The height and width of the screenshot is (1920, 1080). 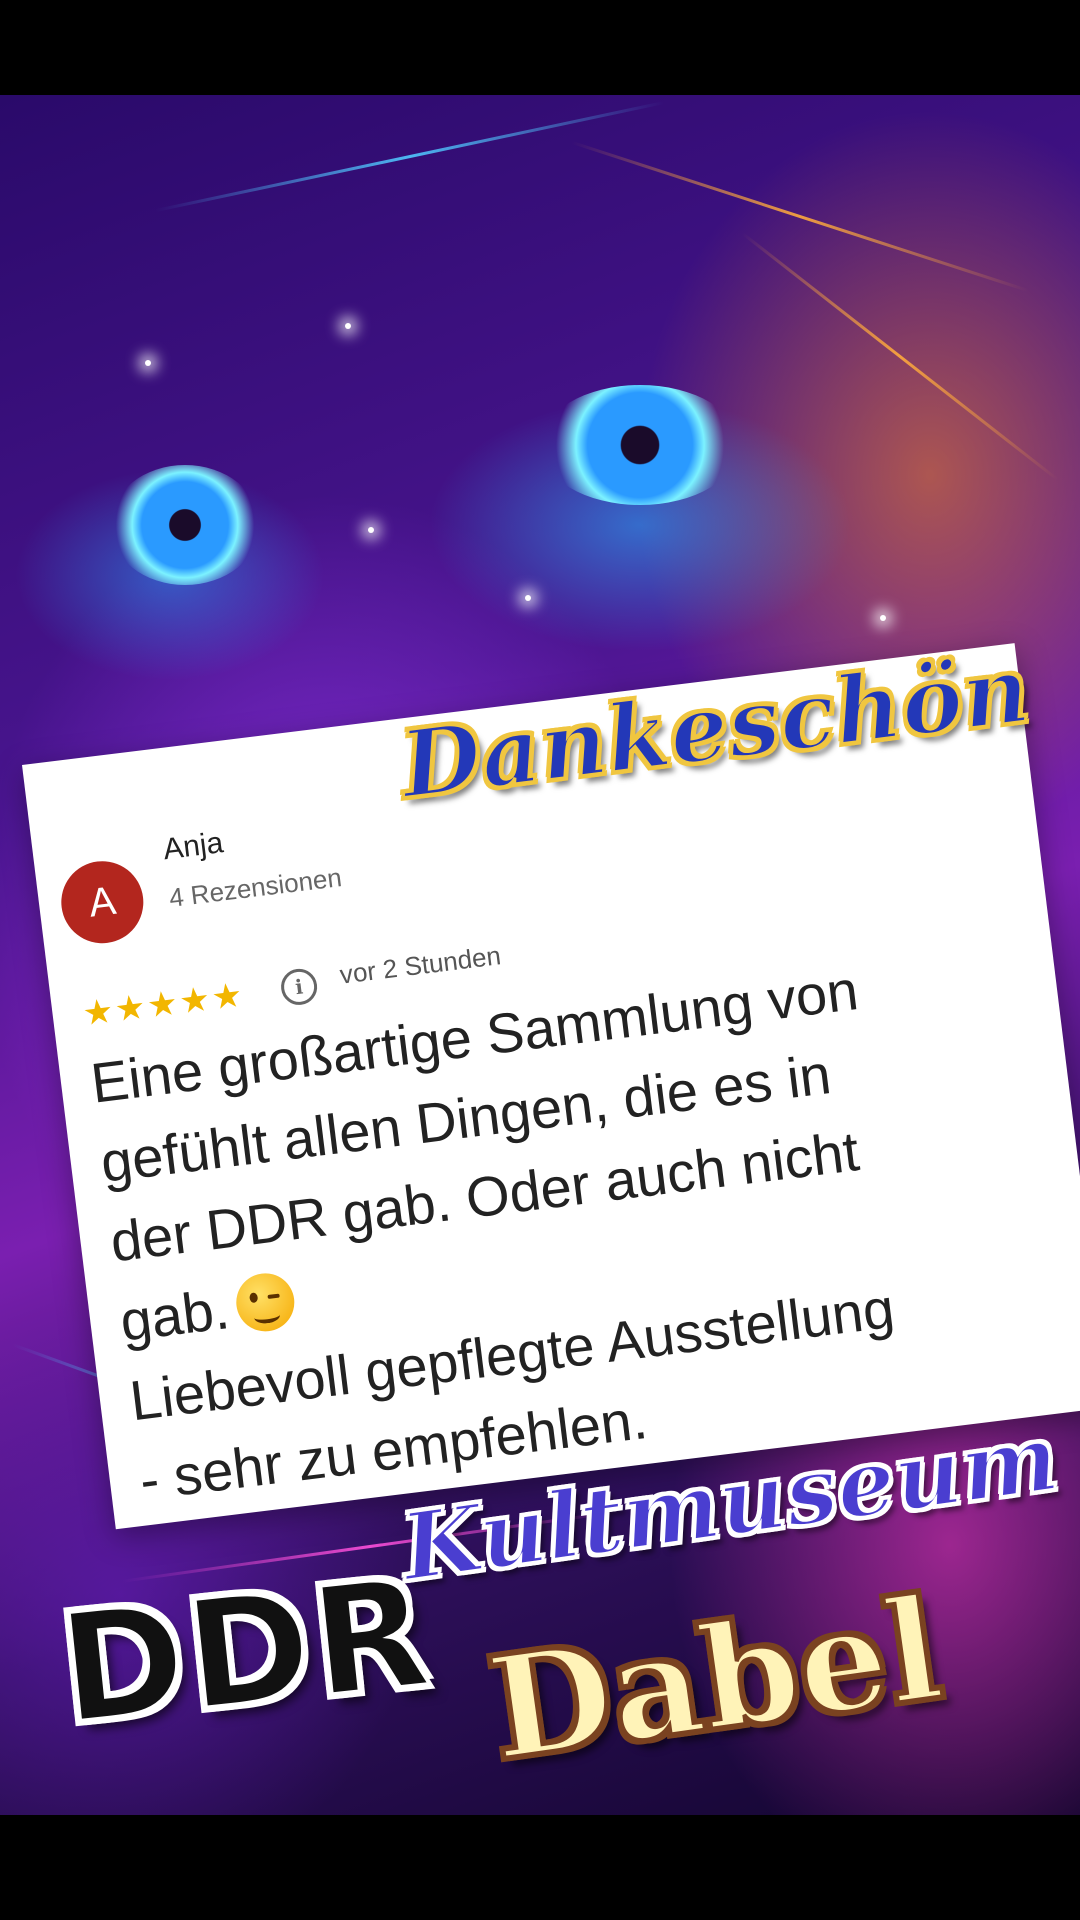 What do you see at coordinates (640, 445) in the screenshot?
I see `right-eye-graphic` at bounding box center [640, 445].